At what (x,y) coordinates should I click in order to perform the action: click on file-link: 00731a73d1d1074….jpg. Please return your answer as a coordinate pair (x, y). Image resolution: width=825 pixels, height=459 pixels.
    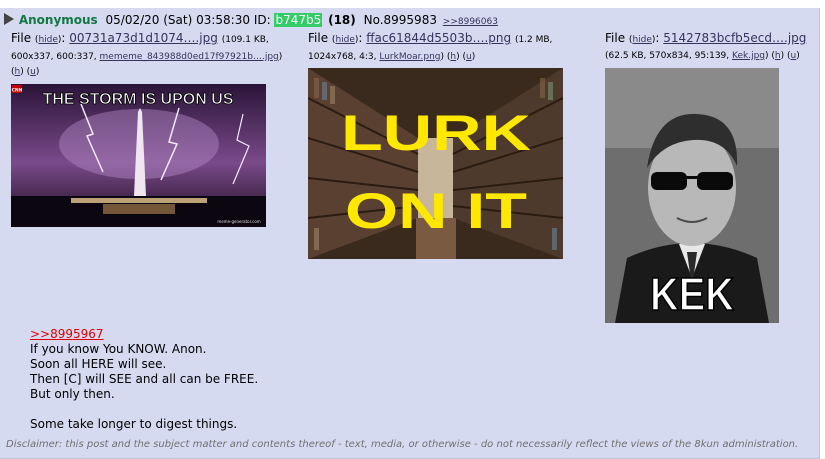
    Looking at the image, I should click on (143, 38).